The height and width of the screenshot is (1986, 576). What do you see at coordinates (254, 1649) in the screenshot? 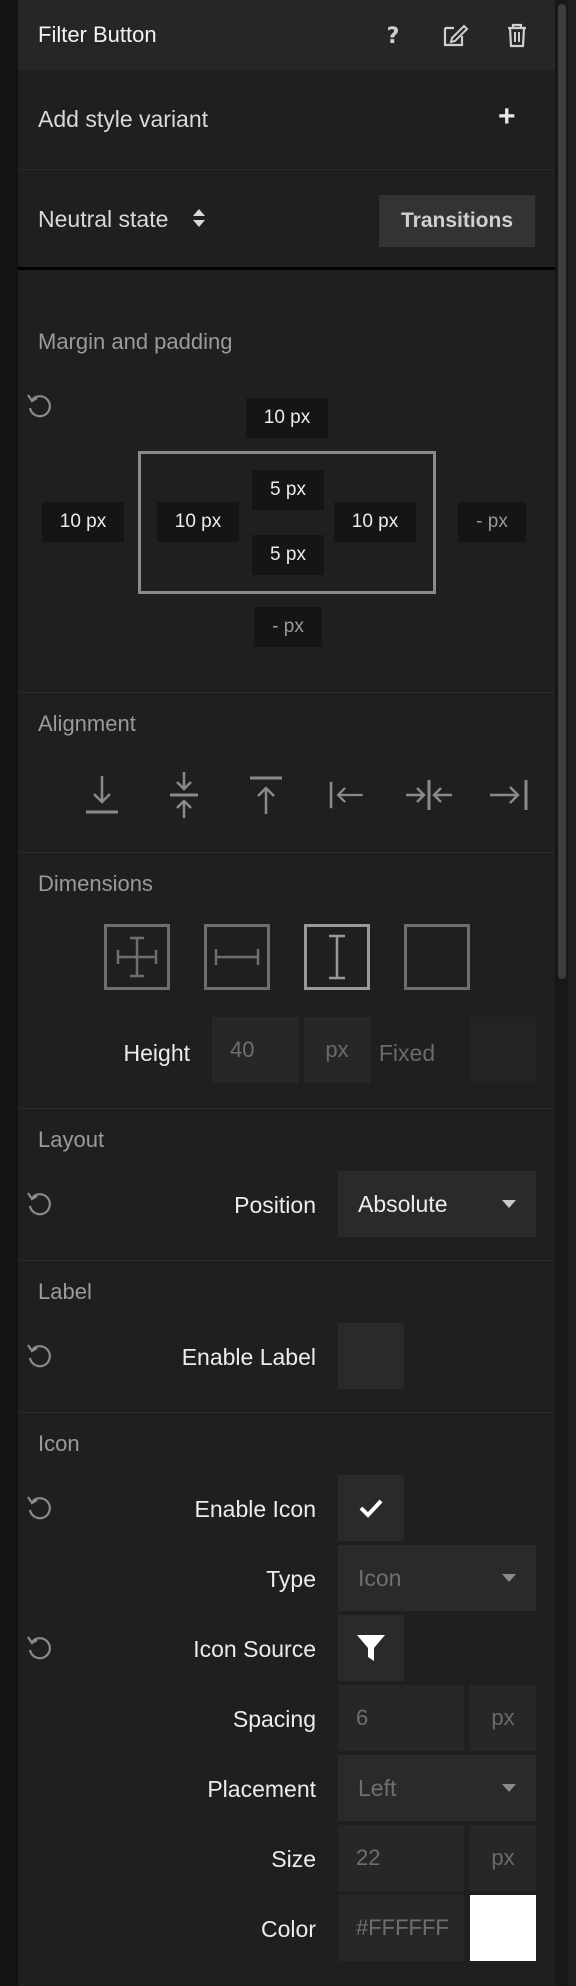
I see `icon-source-label: Icon Source` at bounding box center [254, 1649].